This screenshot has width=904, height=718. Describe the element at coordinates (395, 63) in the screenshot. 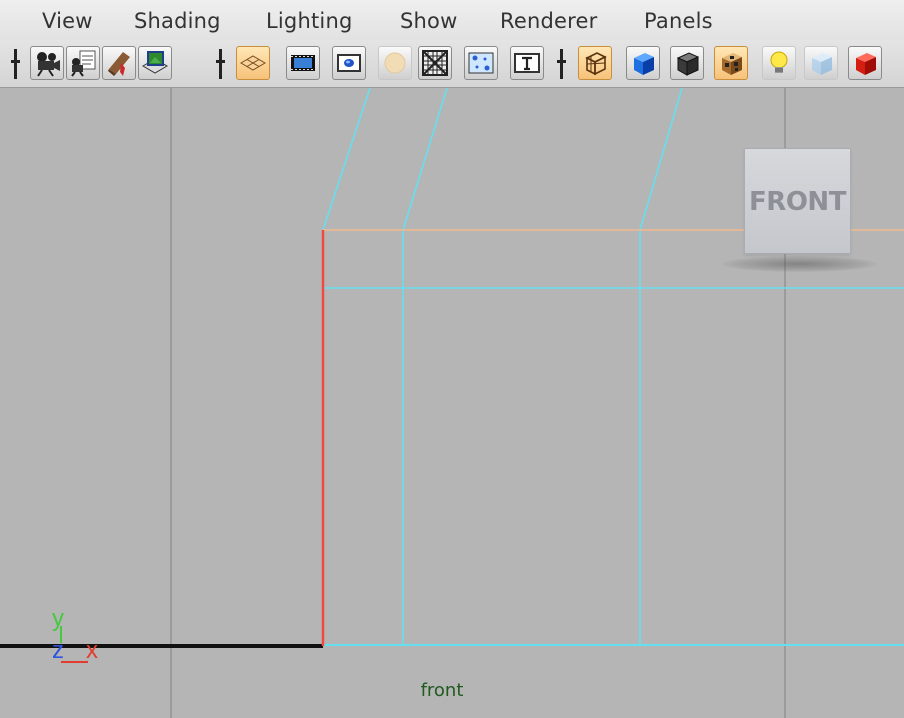

I see `gate-mask-icon` at that location.